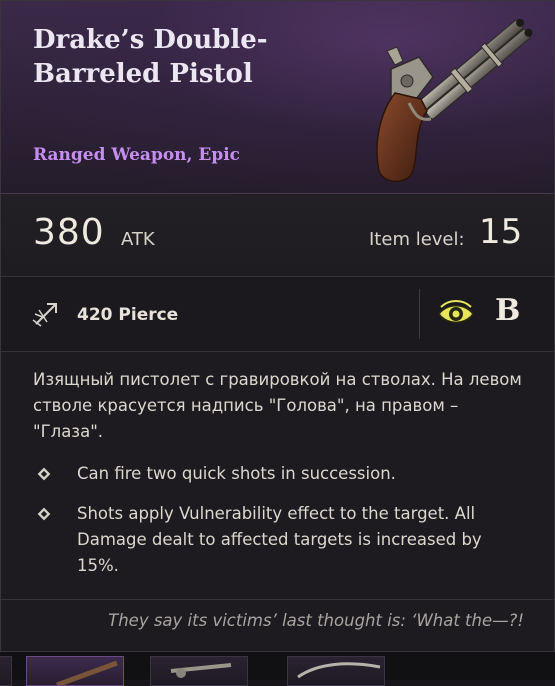 The height and width of the screenshot is (686, 555). Describe the element at coordinates (87, 672) in the screenshot. I see `rifle-icon` at that location.